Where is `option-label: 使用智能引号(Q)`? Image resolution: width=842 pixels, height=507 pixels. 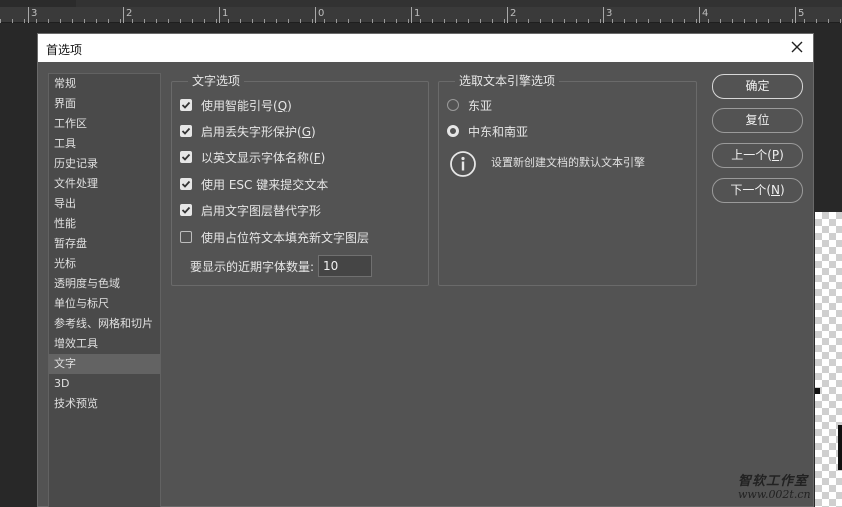
option-label: 使用智能引号(Q) is located at coordinates (246, 105).